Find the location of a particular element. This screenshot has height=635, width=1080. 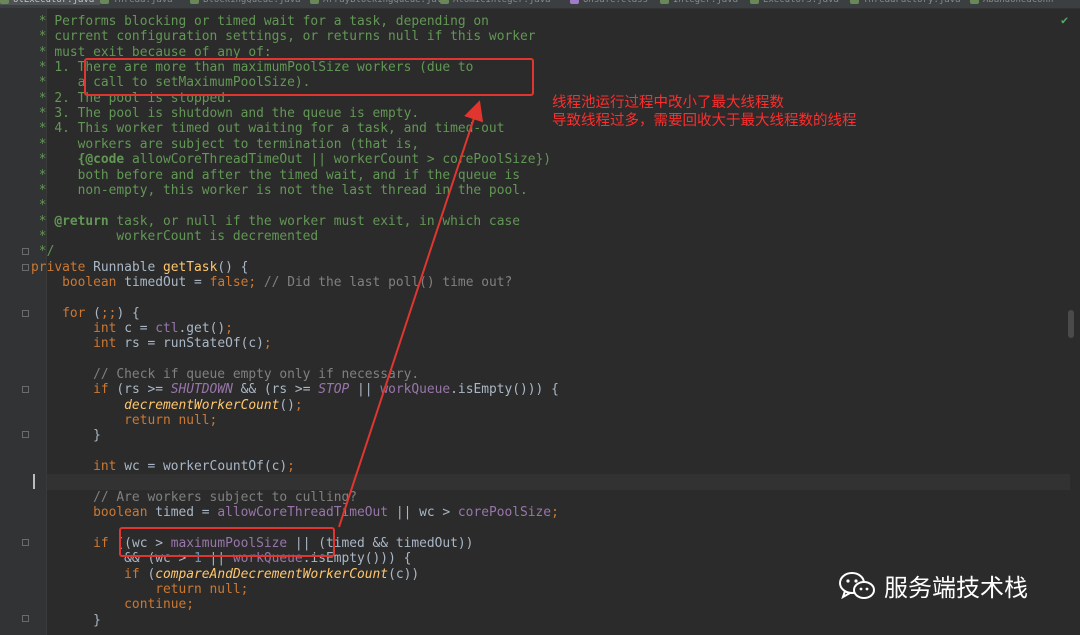

annotation-line-1: 线程池运行过程中改小了最大线程数 is located at coordinates (668, 103).